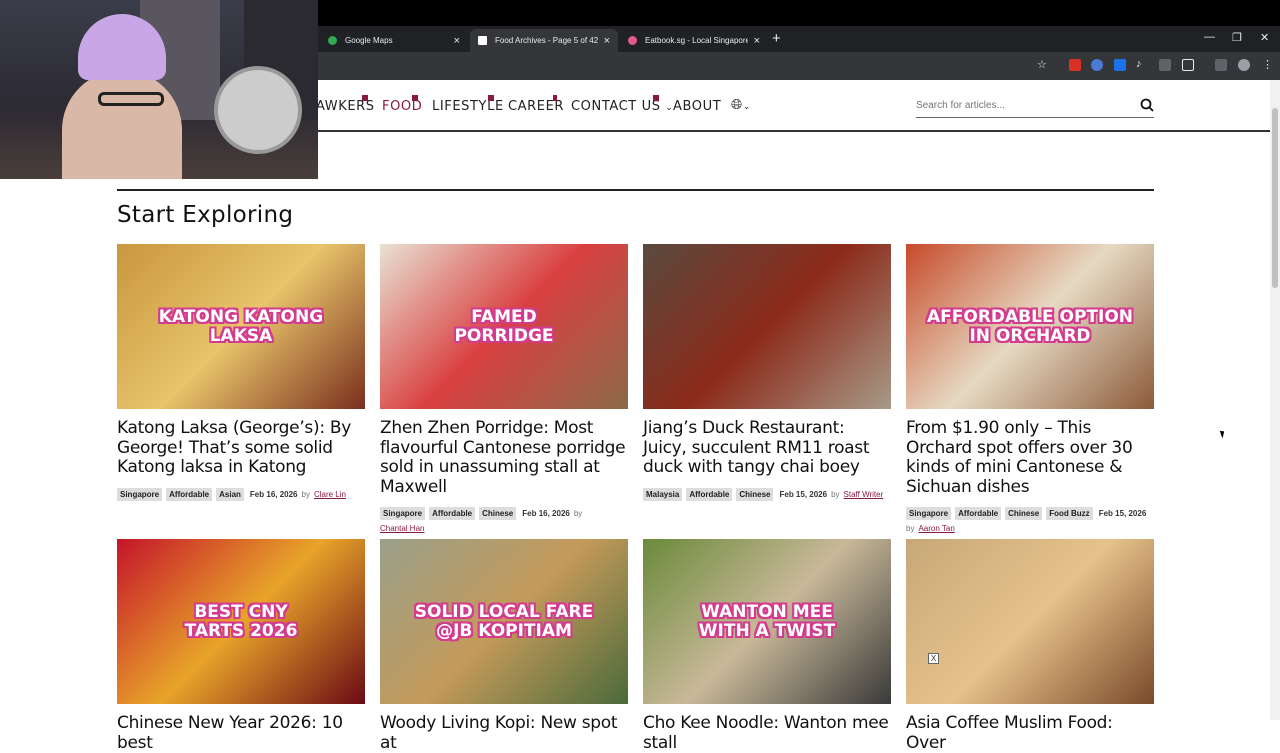  Describe the element at coordinates (491, 98) in the screenshot. I see `lifestyle-icon` at that location.